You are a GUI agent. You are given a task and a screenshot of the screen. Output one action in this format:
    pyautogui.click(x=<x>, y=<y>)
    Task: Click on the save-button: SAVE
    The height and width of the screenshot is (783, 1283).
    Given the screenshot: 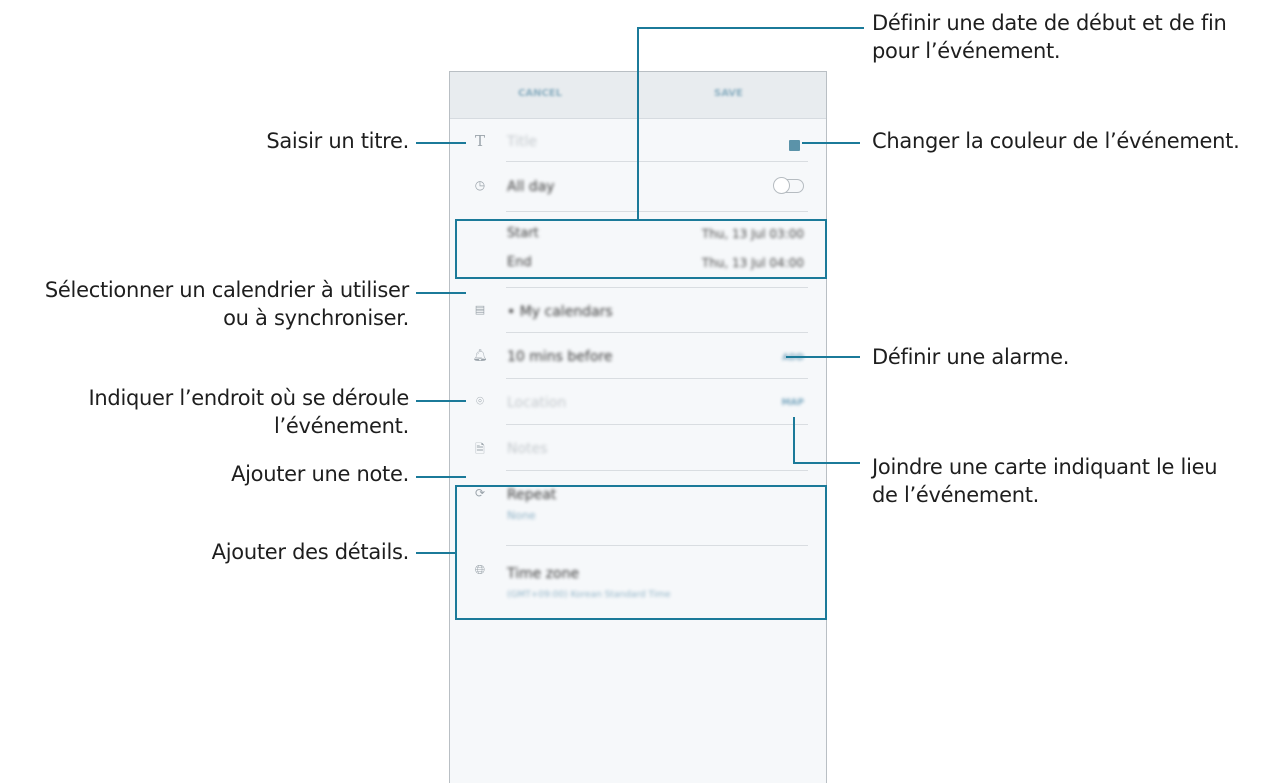 What is the action you would take?
    pyautogui.click(x=728, y=93)
    